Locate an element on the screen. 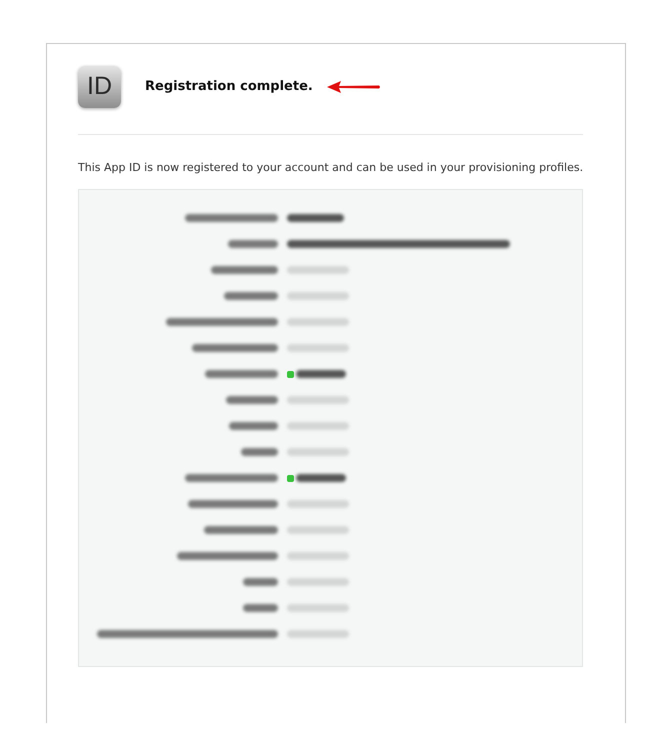 The height and width of the screenshot is (740, 658). app-id-icon: ID is located at coordinates (99, 87).